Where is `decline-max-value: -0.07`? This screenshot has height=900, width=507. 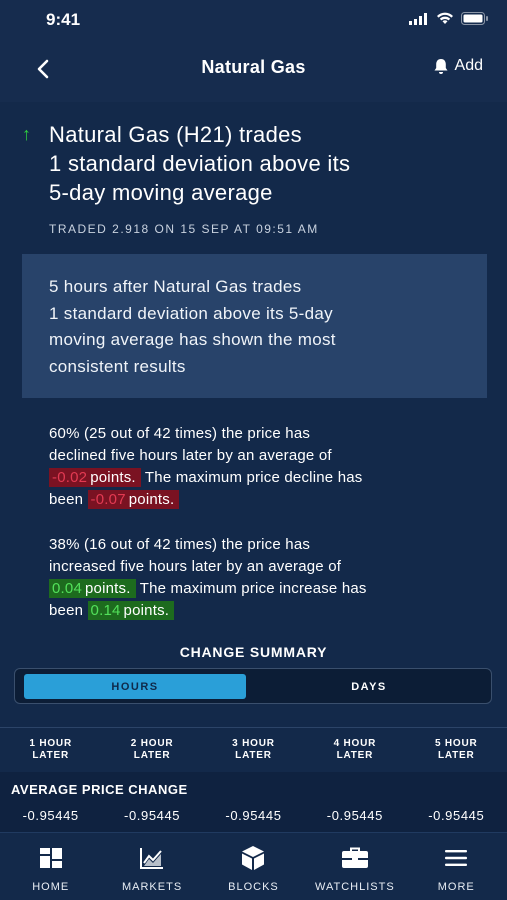 decline-max-value: -0.07 is located at coordinates (108, 499).